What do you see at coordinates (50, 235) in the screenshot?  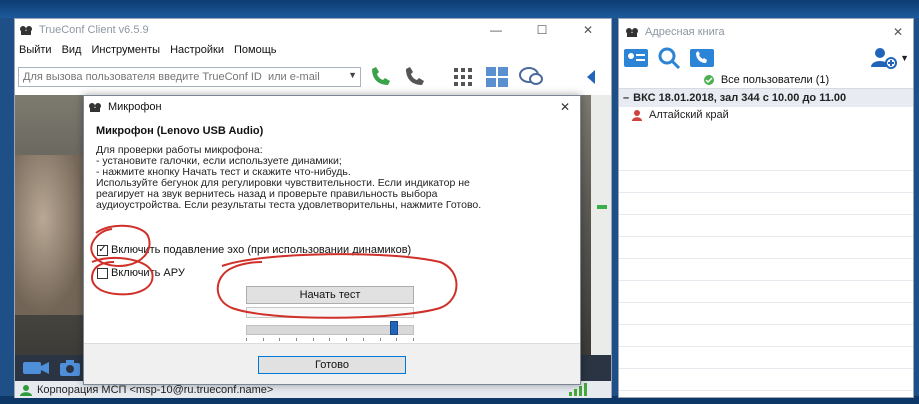 I see `video-self-view` at bounding box center [50, 235].